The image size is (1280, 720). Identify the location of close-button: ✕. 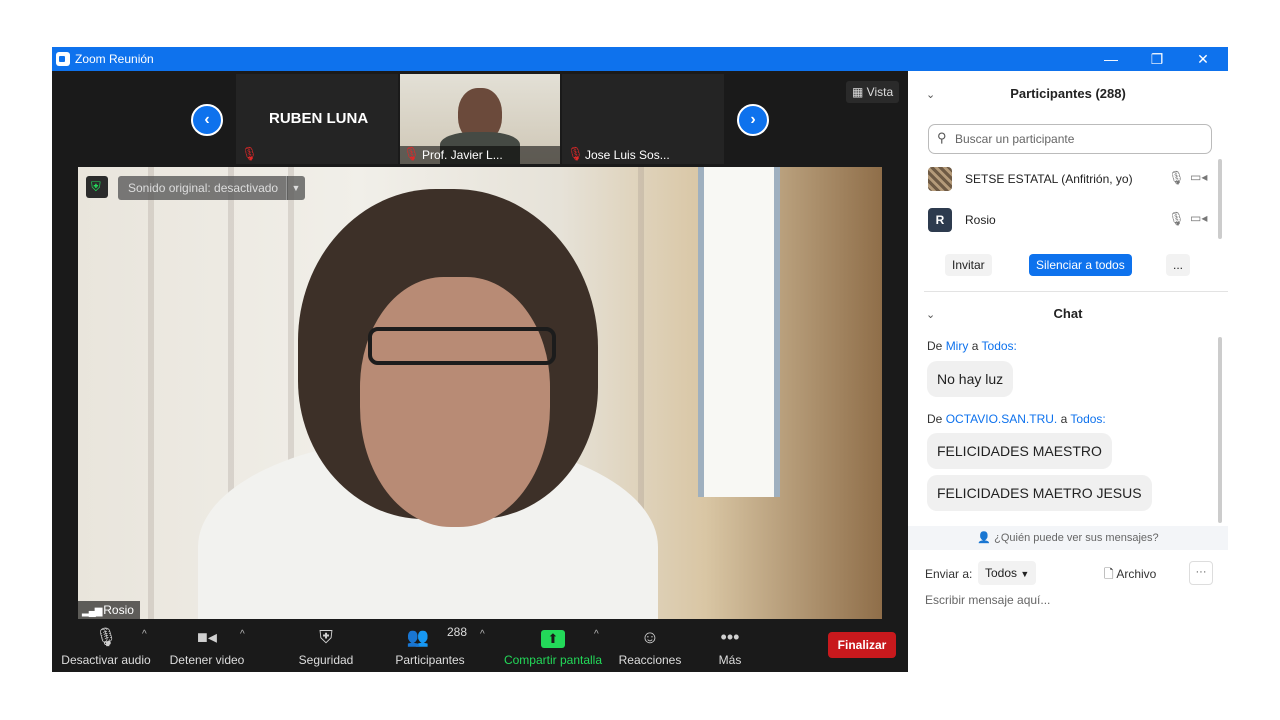
(1203, 59).